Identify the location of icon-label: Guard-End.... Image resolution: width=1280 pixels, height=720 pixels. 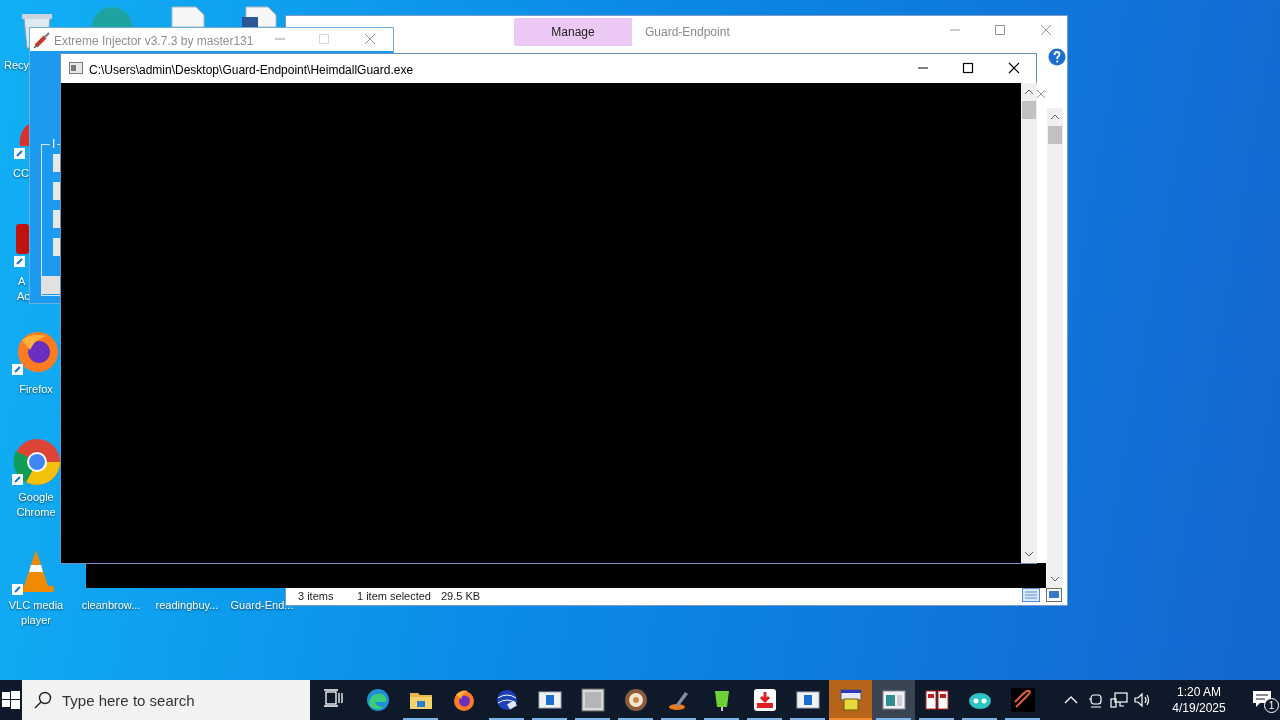
(262, 605).